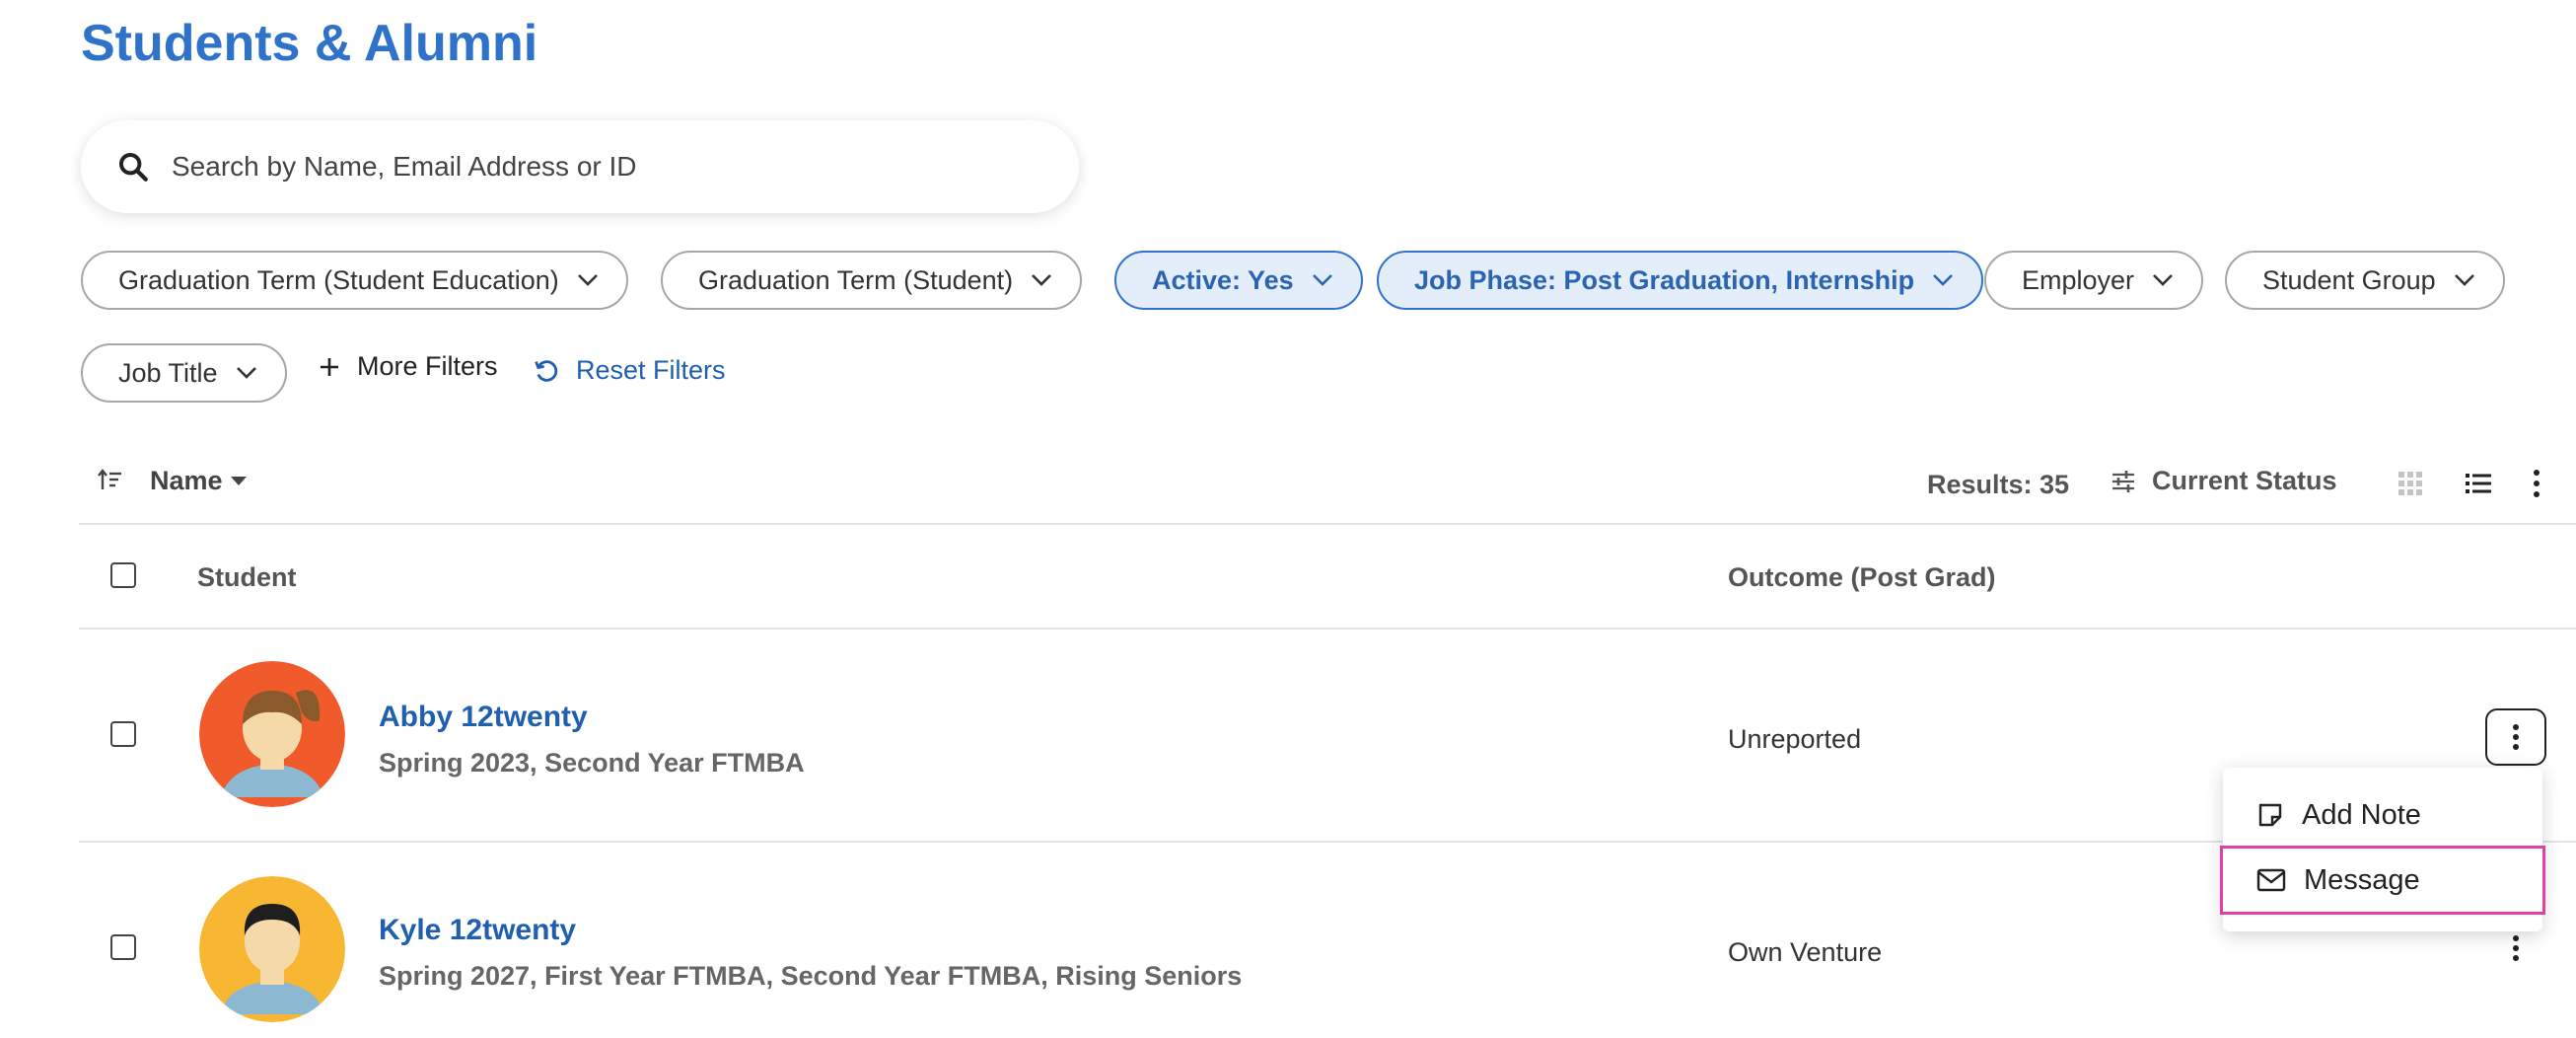 This screenshot has height=1038, width=2576. Describe the element at coordinates (2270, 815) in the screenshot. I see `note-icon` at that location.